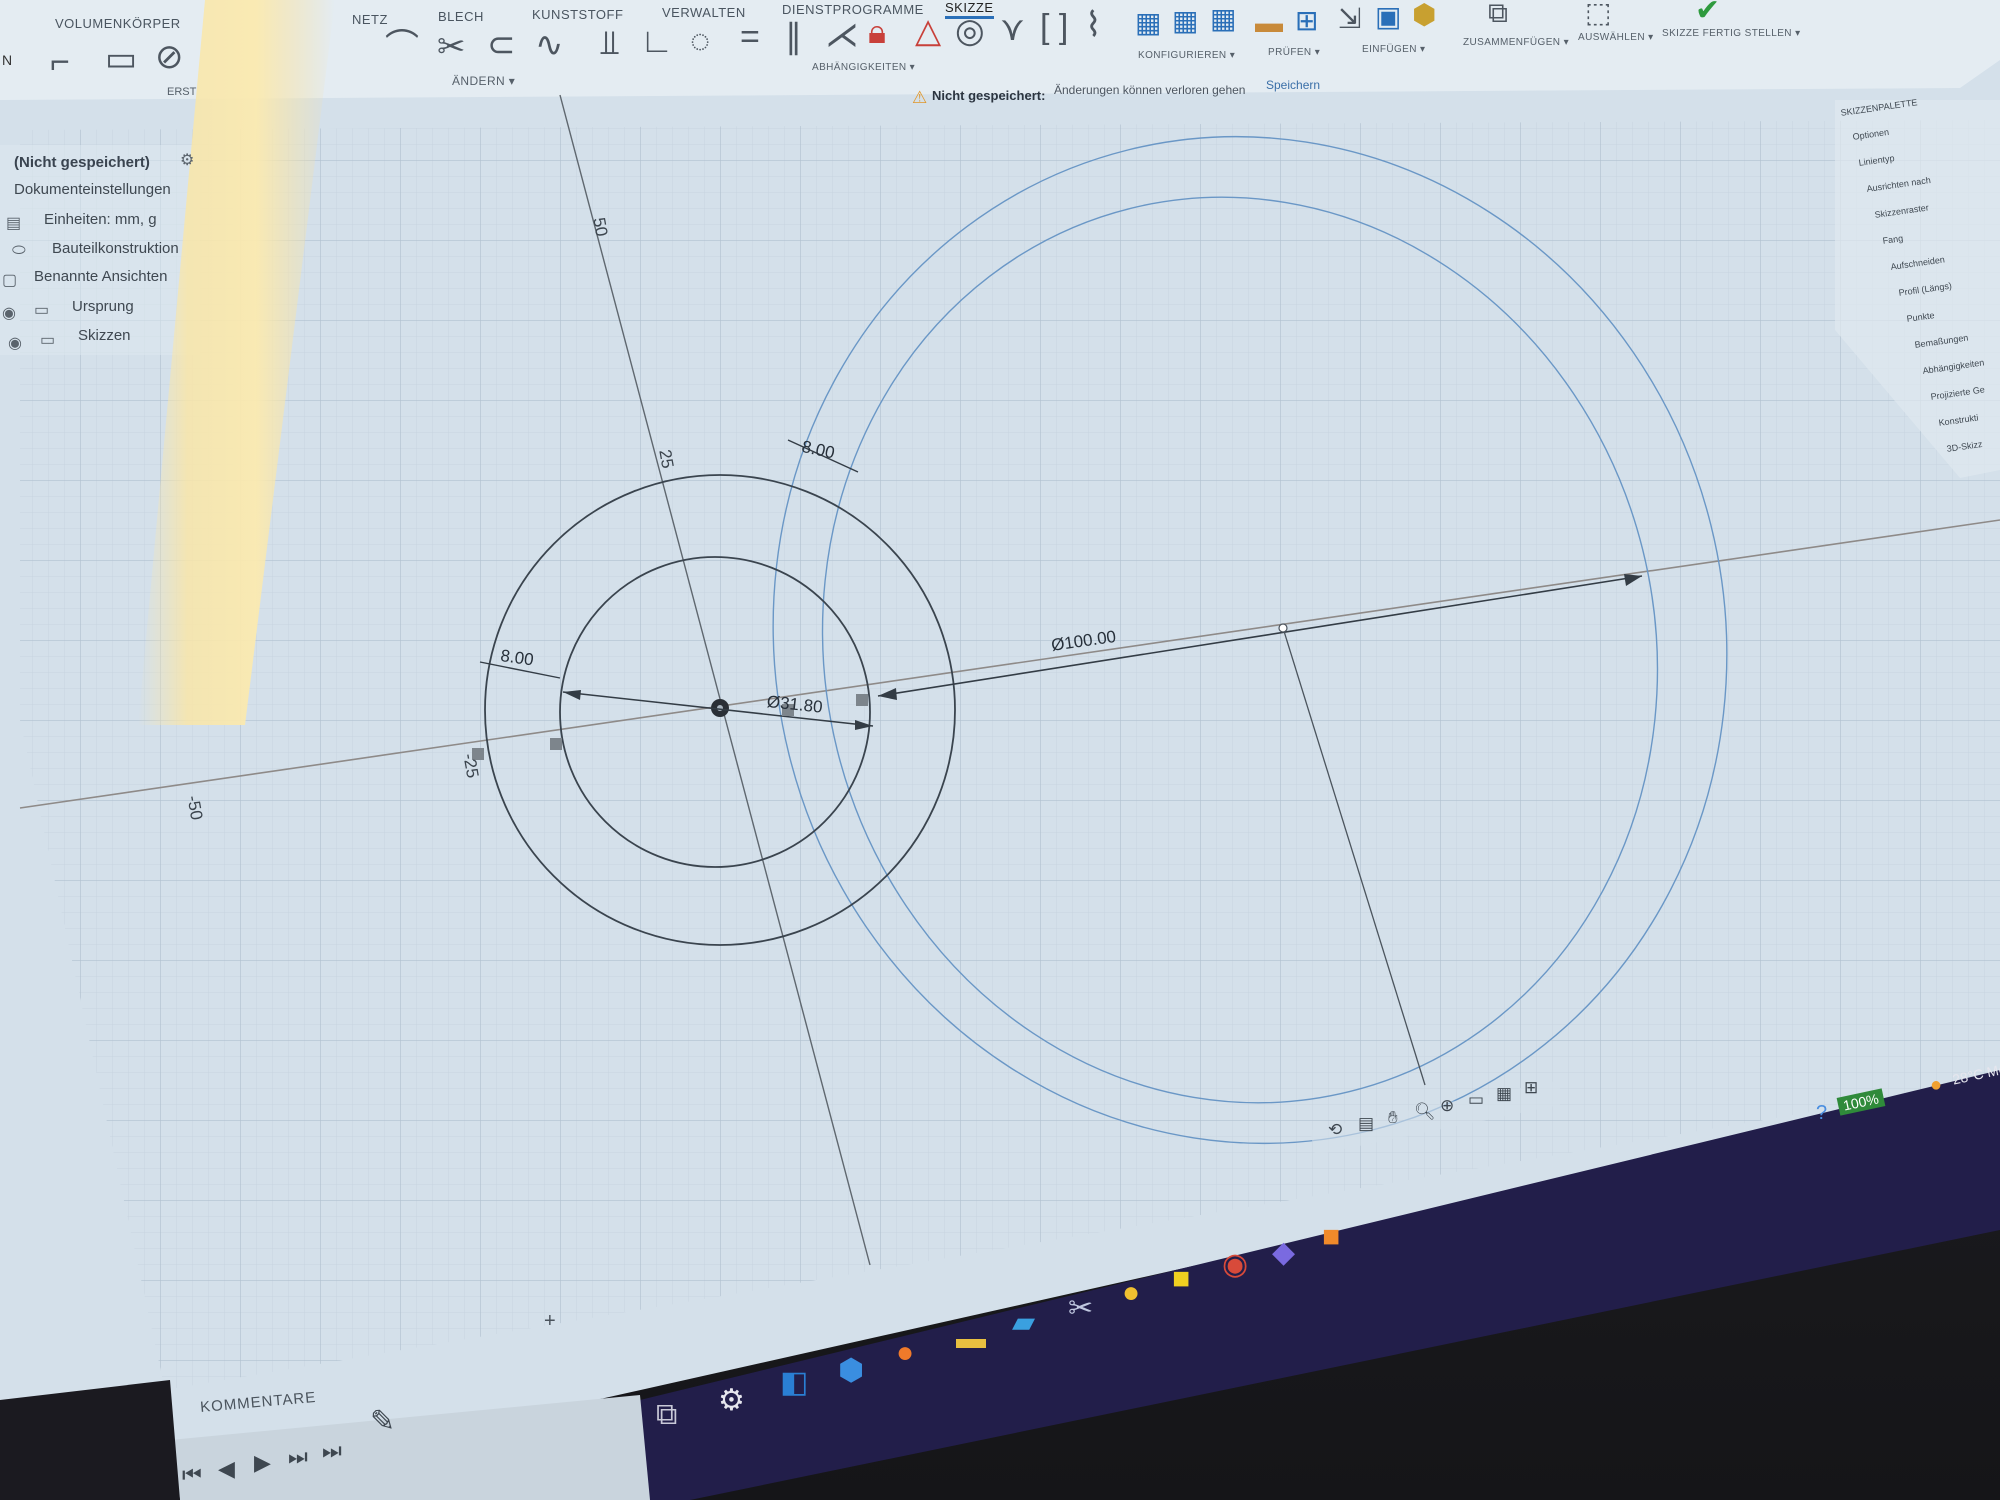 The image size is (2000, 1500). I want to click on timeline-sketch-feature-icon: ✎, so click(382, 1421).